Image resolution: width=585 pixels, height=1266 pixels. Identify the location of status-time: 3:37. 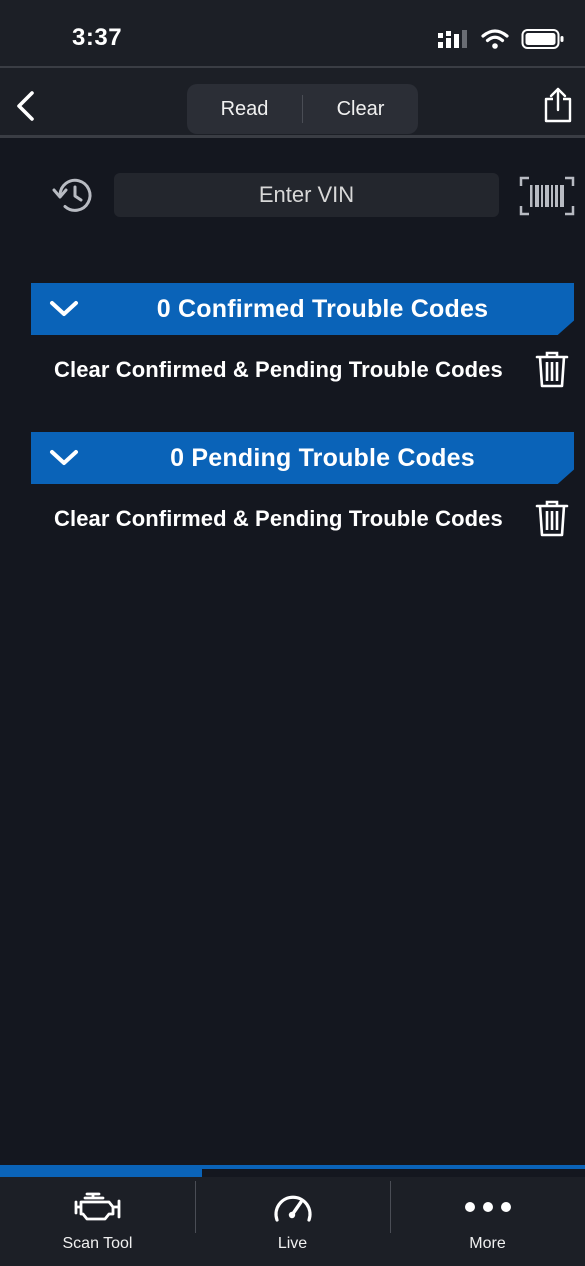
(97, 37).